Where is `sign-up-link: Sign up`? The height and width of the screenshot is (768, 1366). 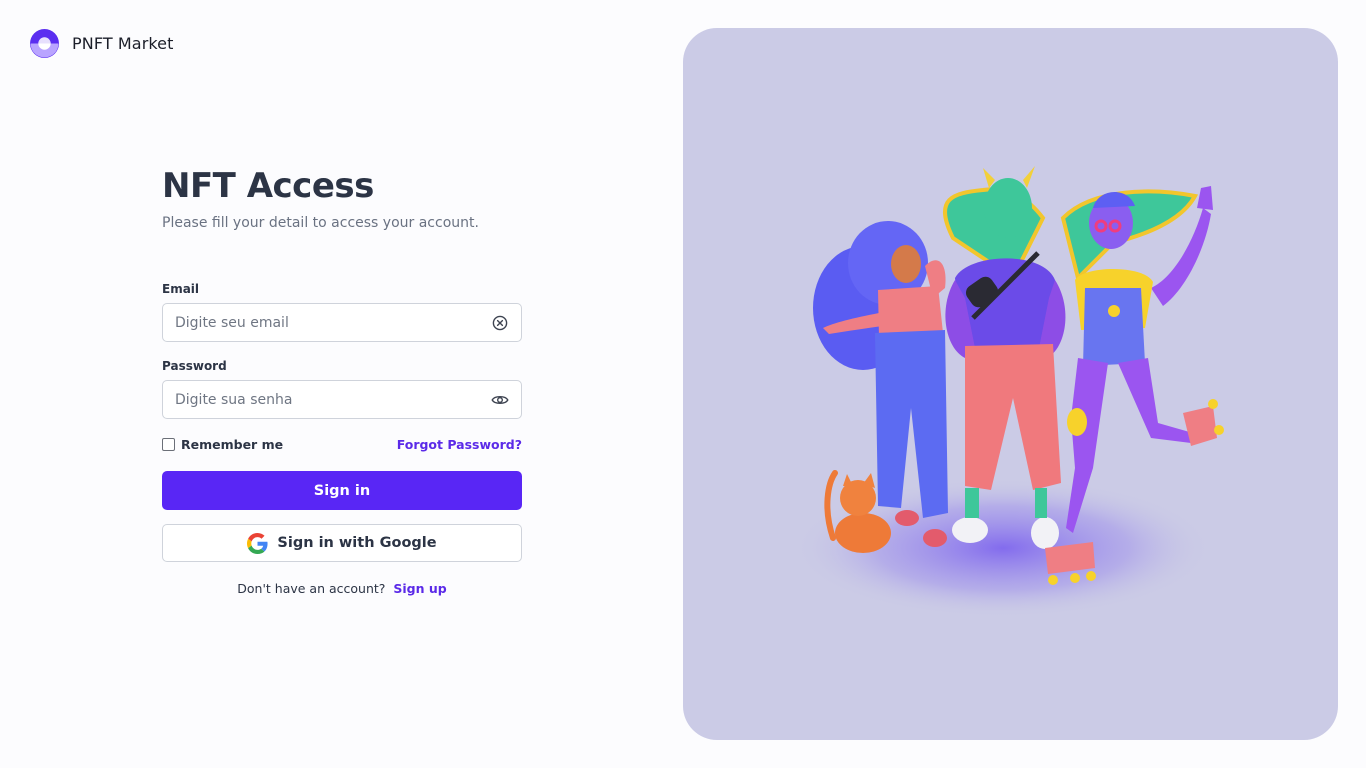 sign-up-link: Sign up is located at coordinates (419, 588).